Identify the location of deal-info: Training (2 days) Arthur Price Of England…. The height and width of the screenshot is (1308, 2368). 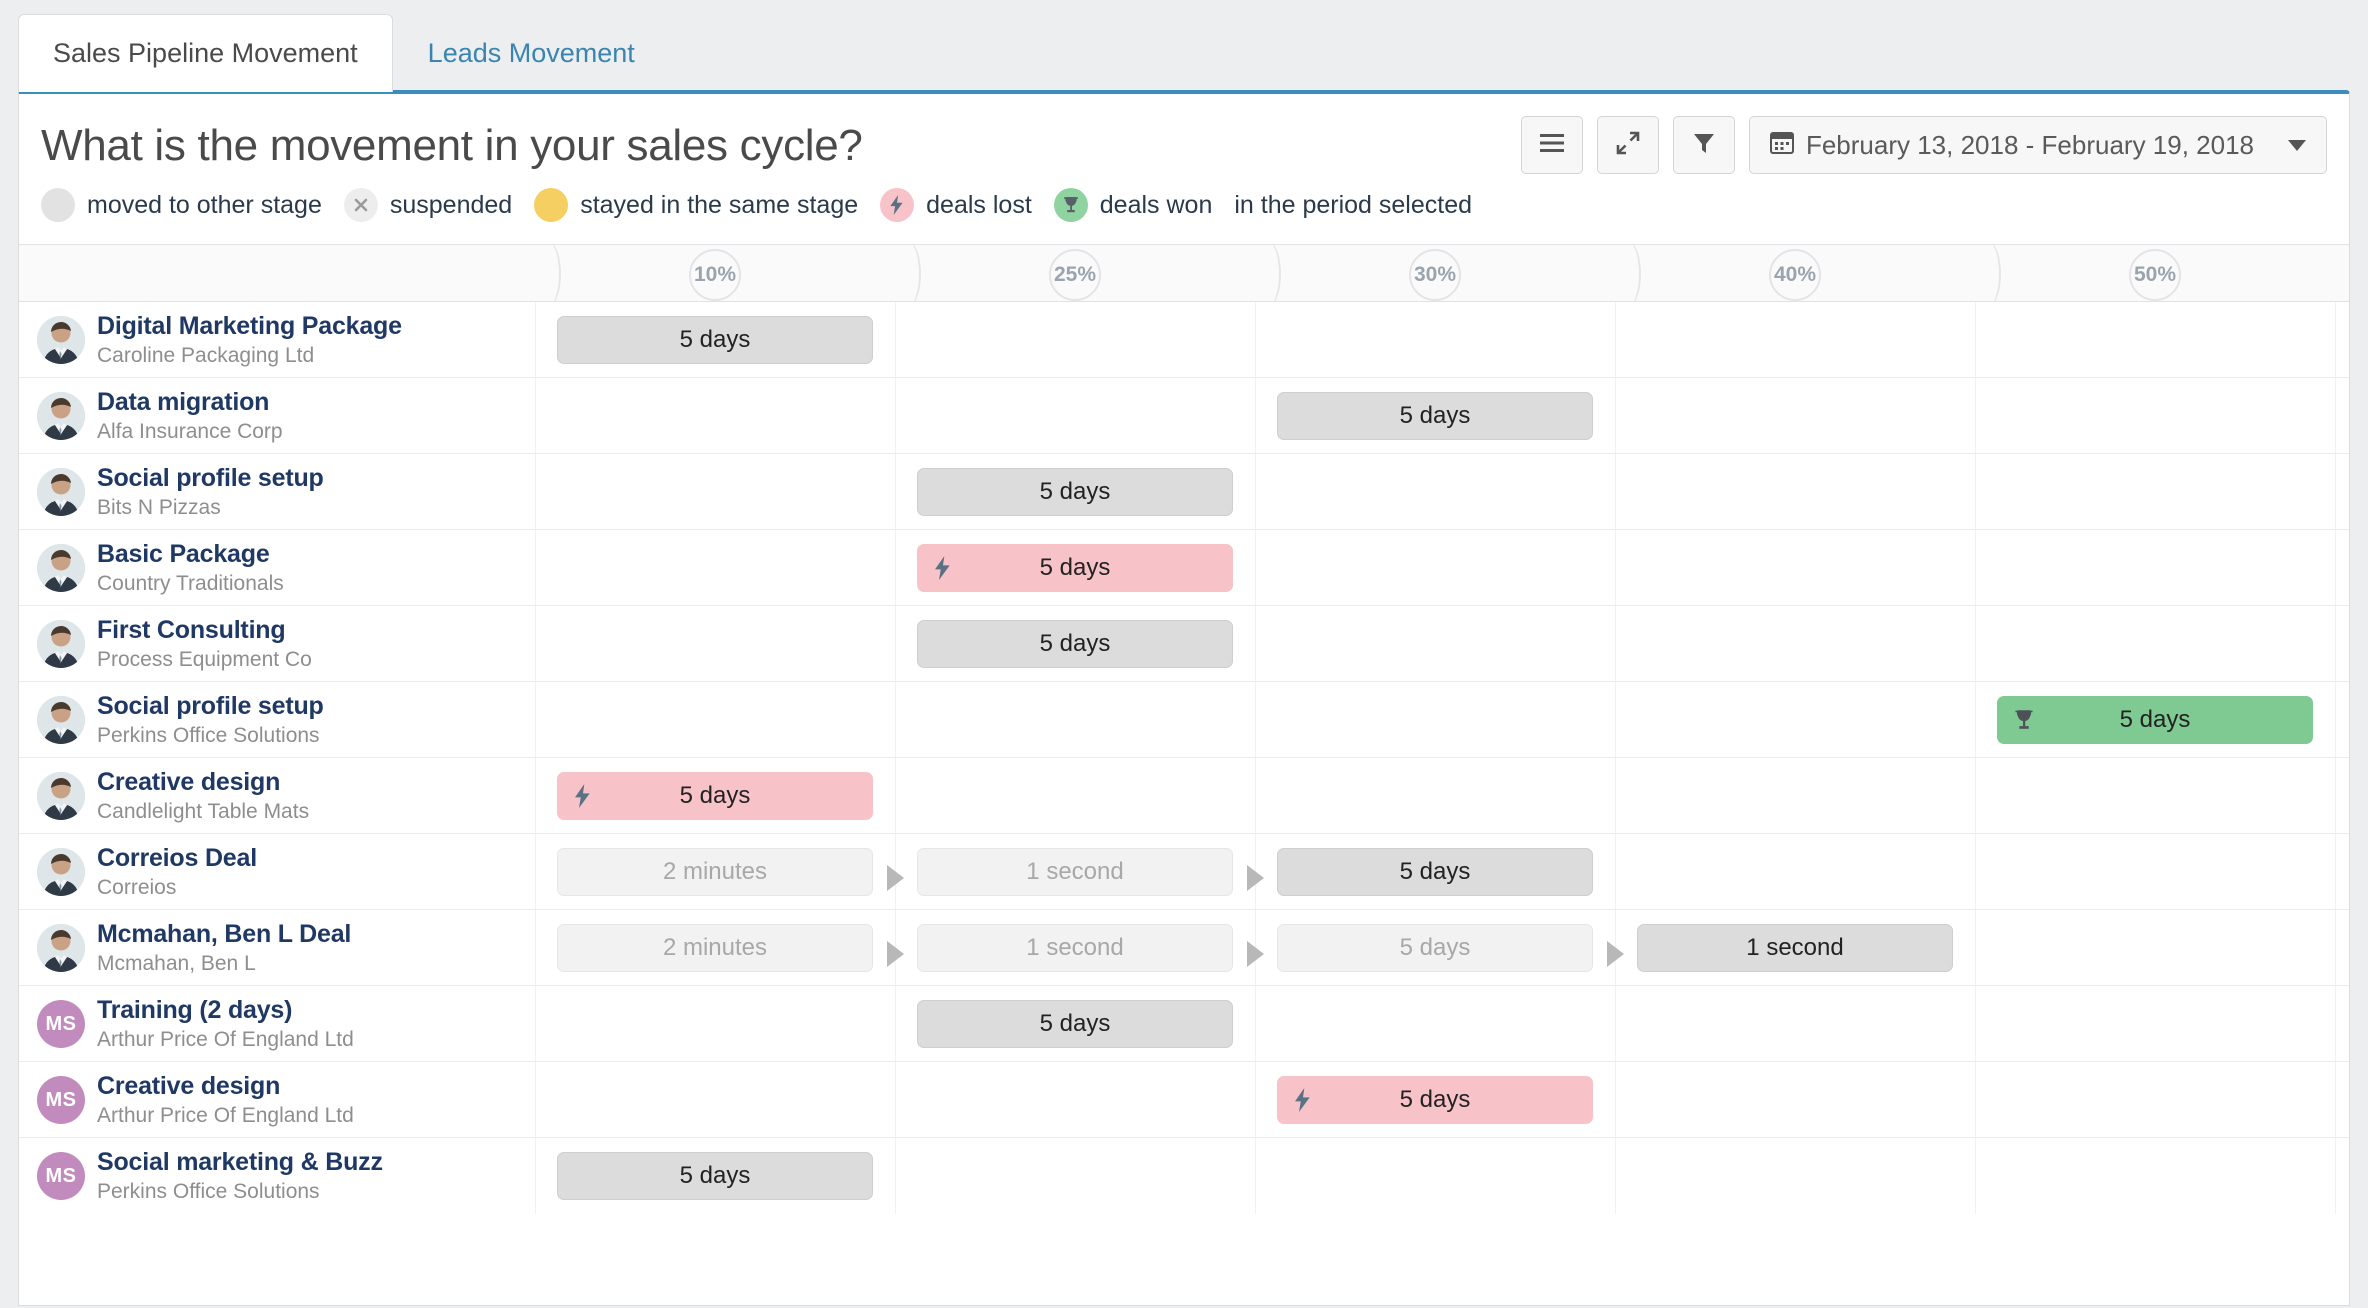
(225, 1024).